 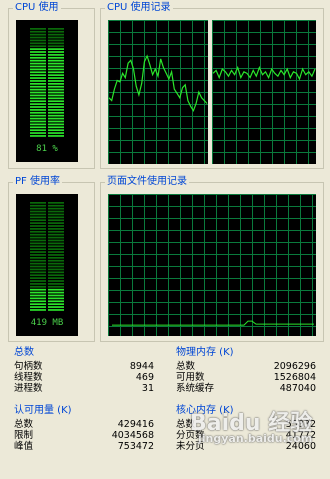 What do you see at coordinates (84, 388) in the screenshot?
I see `totals-row: 进程数 31` at bounding box center [84, 388].